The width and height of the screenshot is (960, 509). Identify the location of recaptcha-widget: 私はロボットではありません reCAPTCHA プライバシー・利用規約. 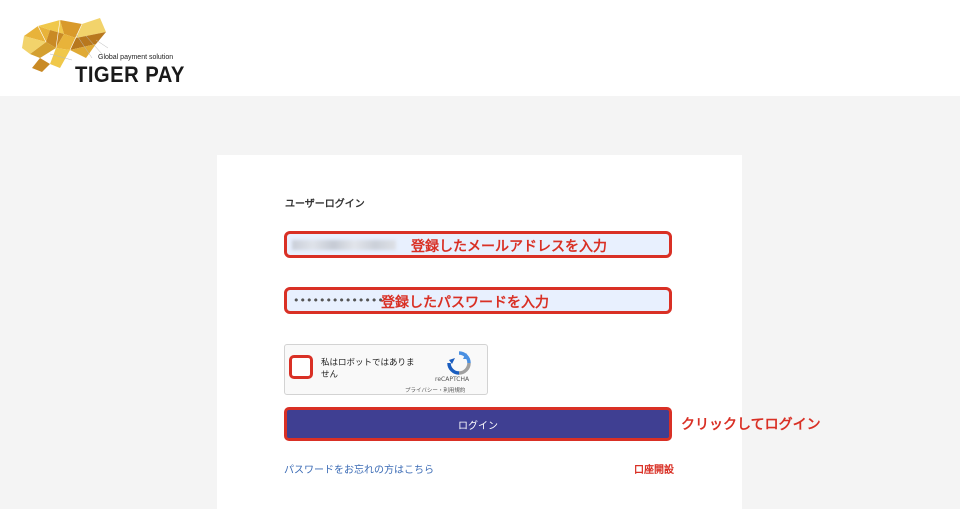
(386, 369).